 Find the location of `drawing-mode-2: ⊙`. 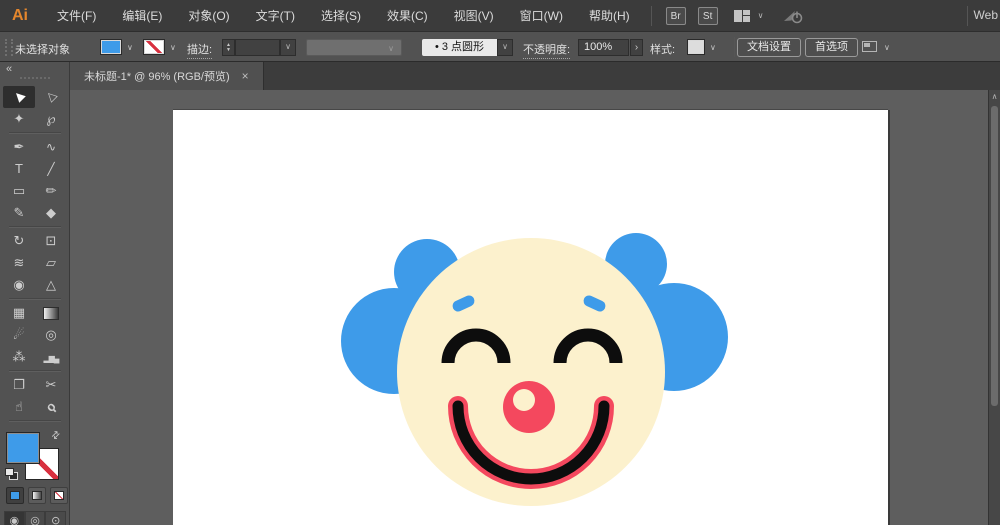

drawing-mode-2: ⊙ is located at coordinates (56, 518).